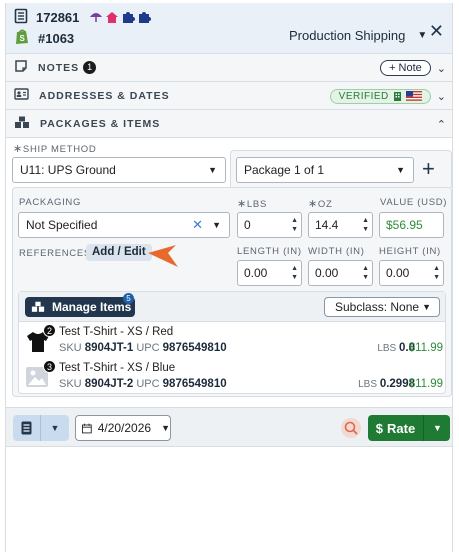 The height and width of the screenshot is (552, 459). What do you see at coordinates (396, 428) in the screenshot?
I see `rate-button: $ Rate` at bounding box center [396, 428].